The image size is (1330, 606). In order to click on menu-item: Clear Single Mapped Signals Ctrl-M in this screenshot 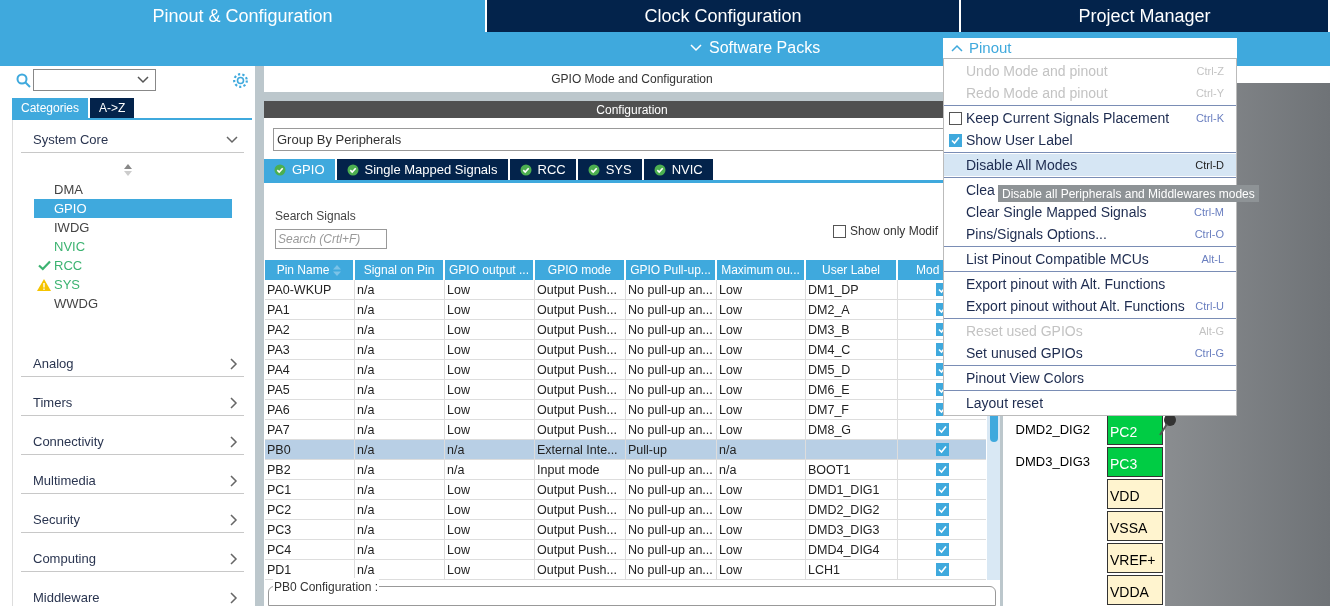, I will do `click(1090, 212)`.